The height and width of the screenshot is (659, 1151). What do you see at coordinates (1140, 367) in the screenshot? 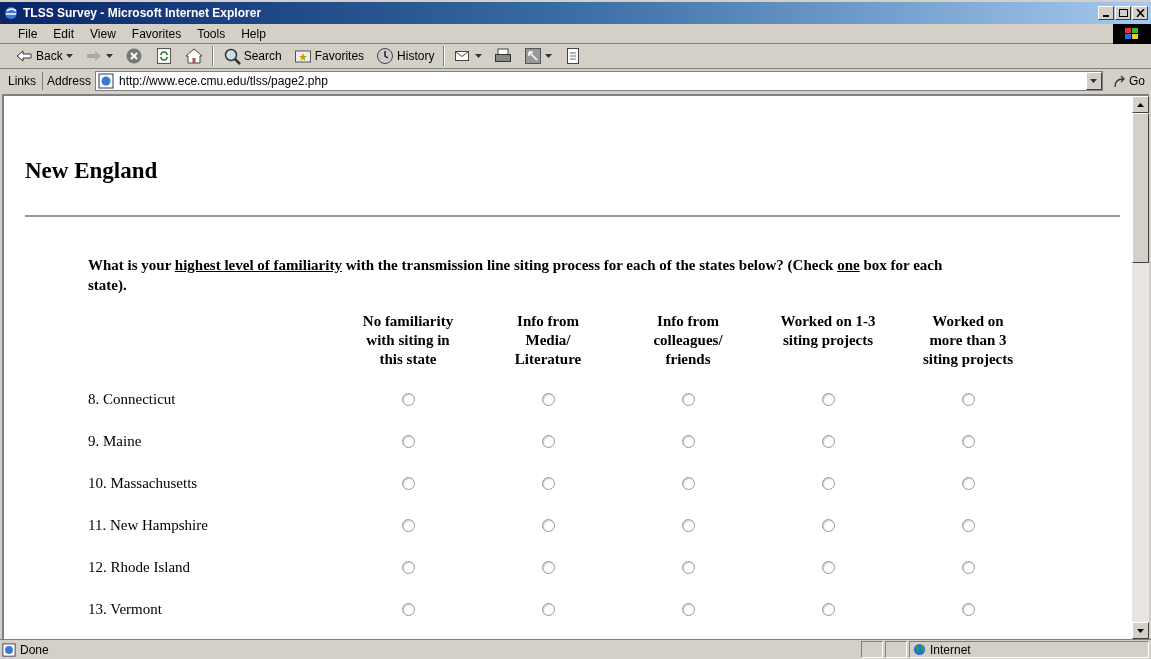
I see `scrollbar` at bounding box center [1140, 367].